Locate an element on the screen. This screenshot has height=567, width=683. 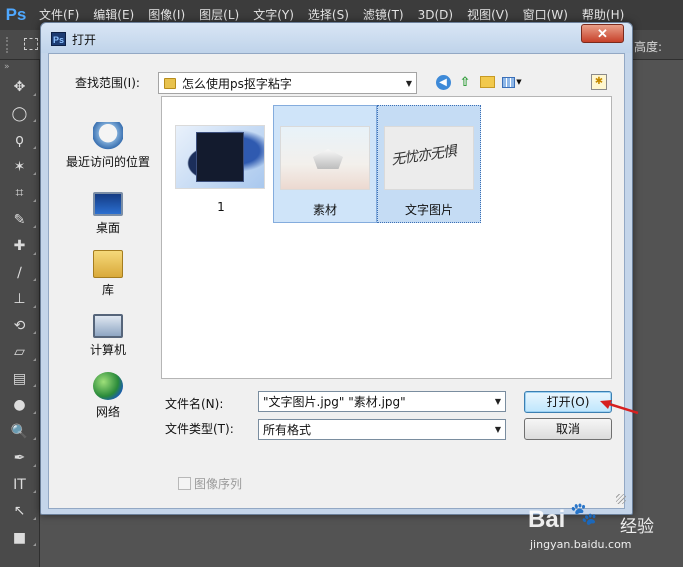
type-tool-icon: IT is located at coordinates (19, 485).